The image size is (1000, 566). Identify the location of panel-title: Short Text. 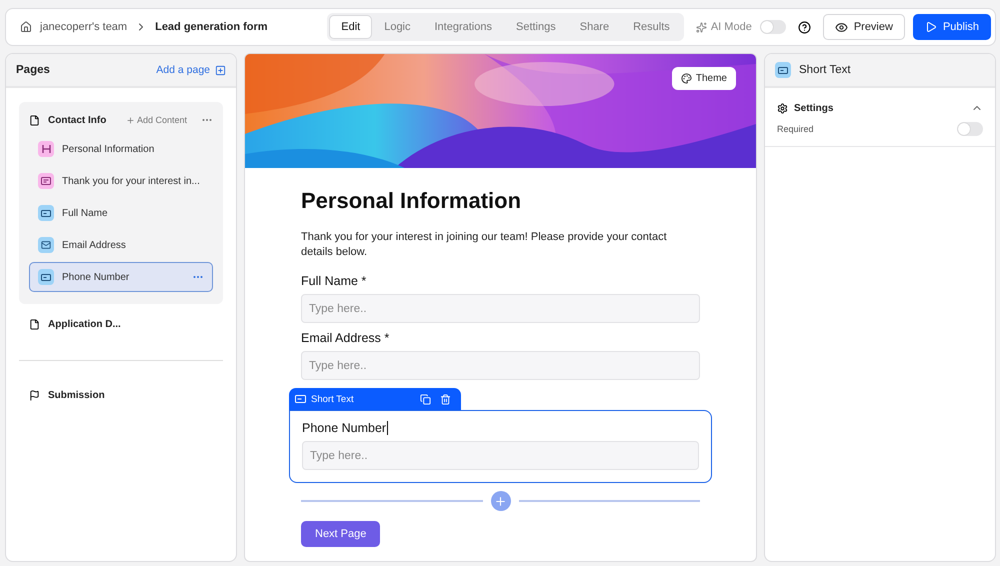
(825, 70).